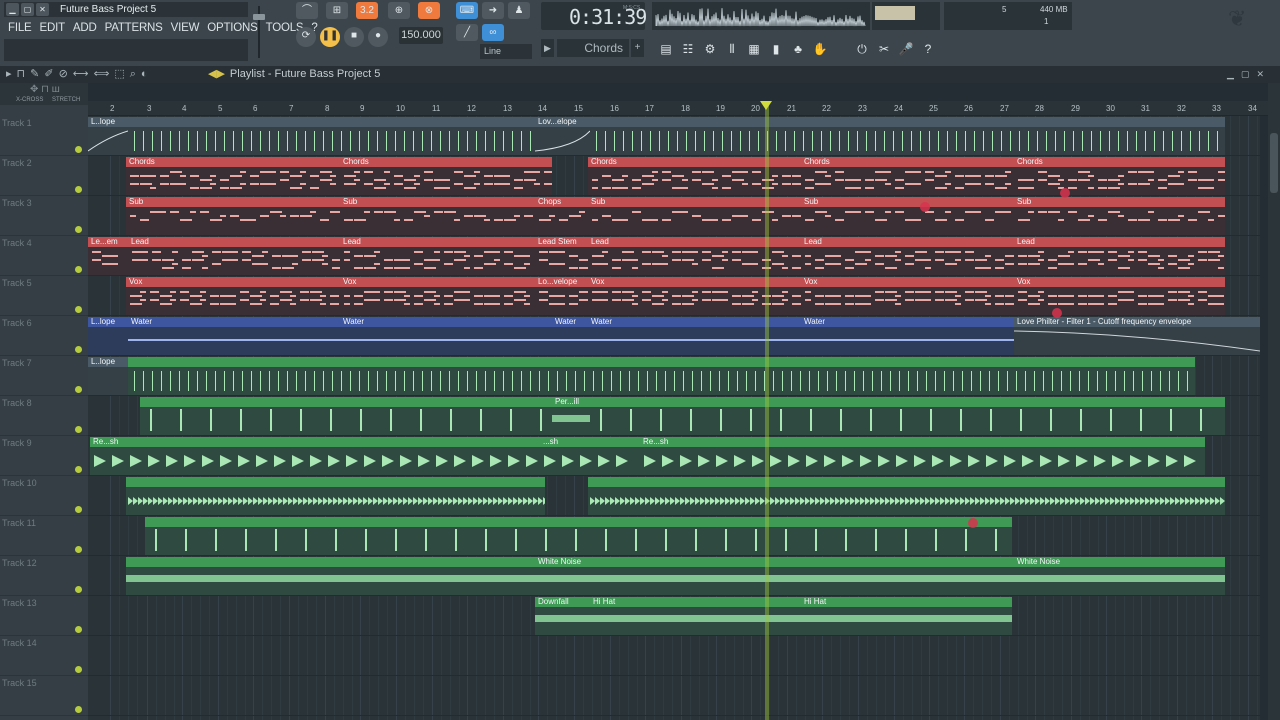 The width and height of the screenshot is (1280, 720). What do you see at coordinates (133, 74) in the screenshot?
I see `zoom-icon: ⌕` at bounding box center [133, 74].